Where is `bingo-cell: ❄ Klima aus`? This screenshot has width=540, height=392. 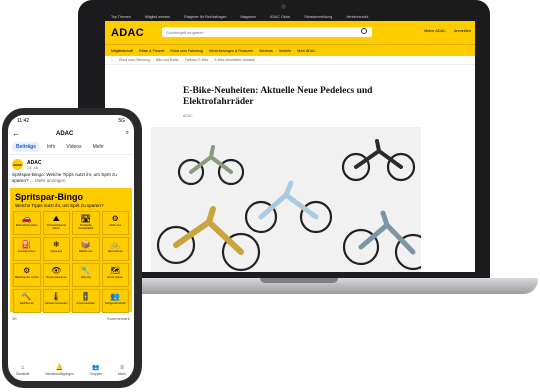 bingo-cell: ❄ Klima aus is located at coordinates (56, 249).